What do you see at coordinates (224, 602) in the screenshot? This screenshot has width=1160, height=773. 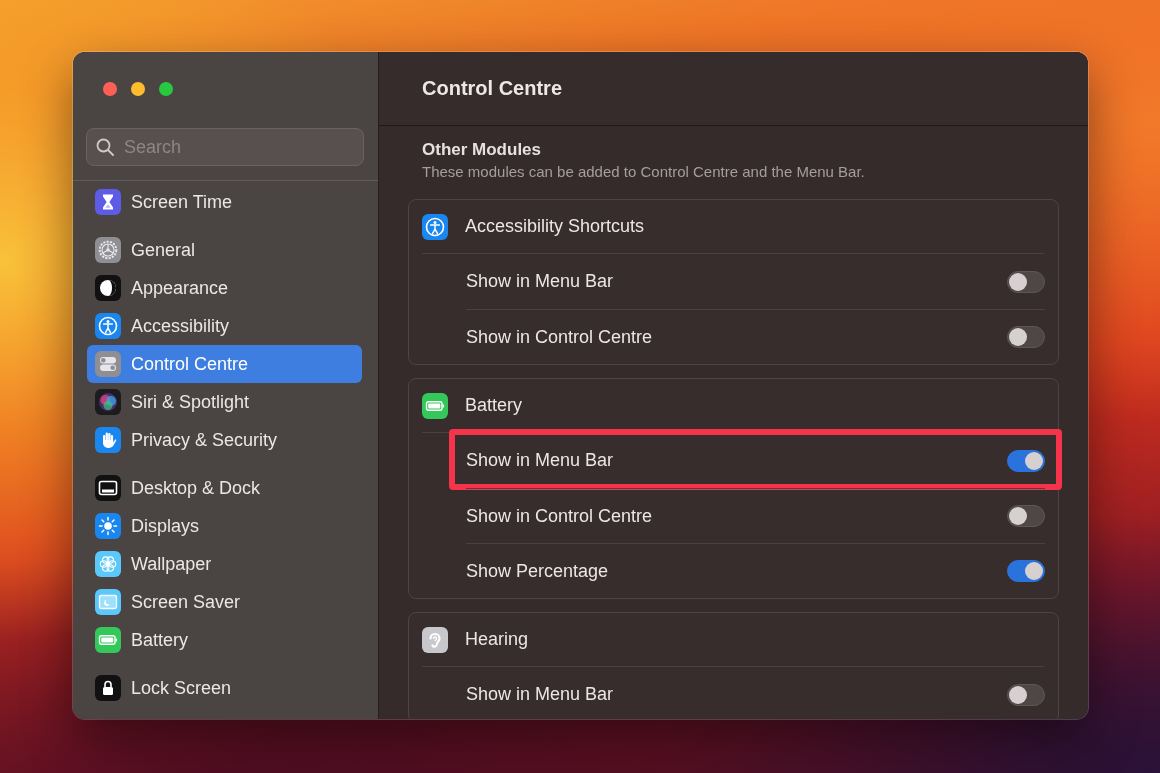 I see `sidebar-item: Screen Saver` at bounding box center [224, 602].